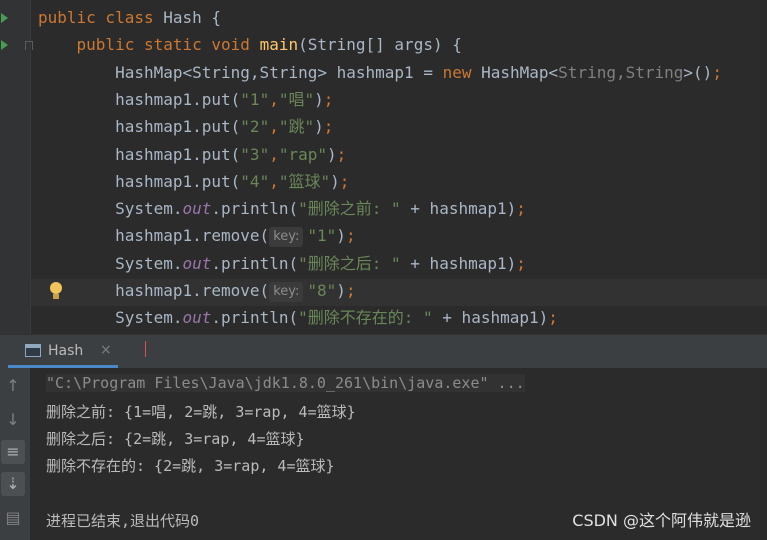 The image size is (767, 540). I want to click on code-token: public static void, so click(168, 45).